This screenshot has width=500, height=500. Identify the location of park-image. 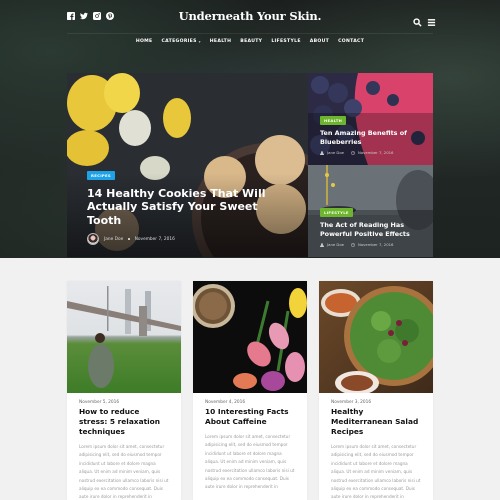
(124, 337).